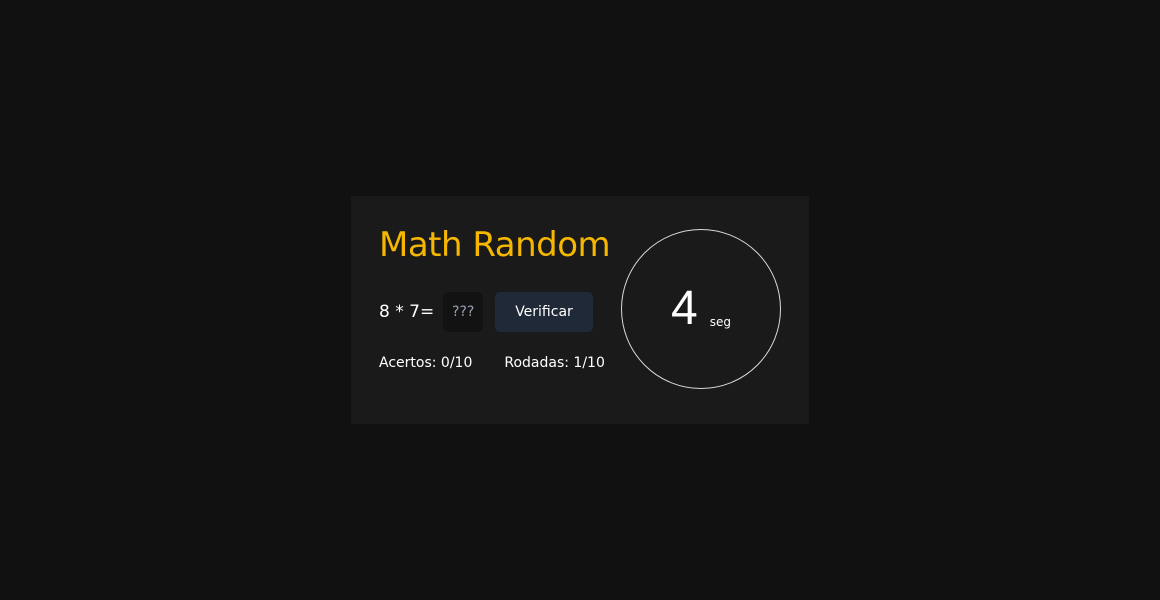  Describe the element at coordinates (544, 312) in the screenshot. I see `verify-button: Verificar` at that location.